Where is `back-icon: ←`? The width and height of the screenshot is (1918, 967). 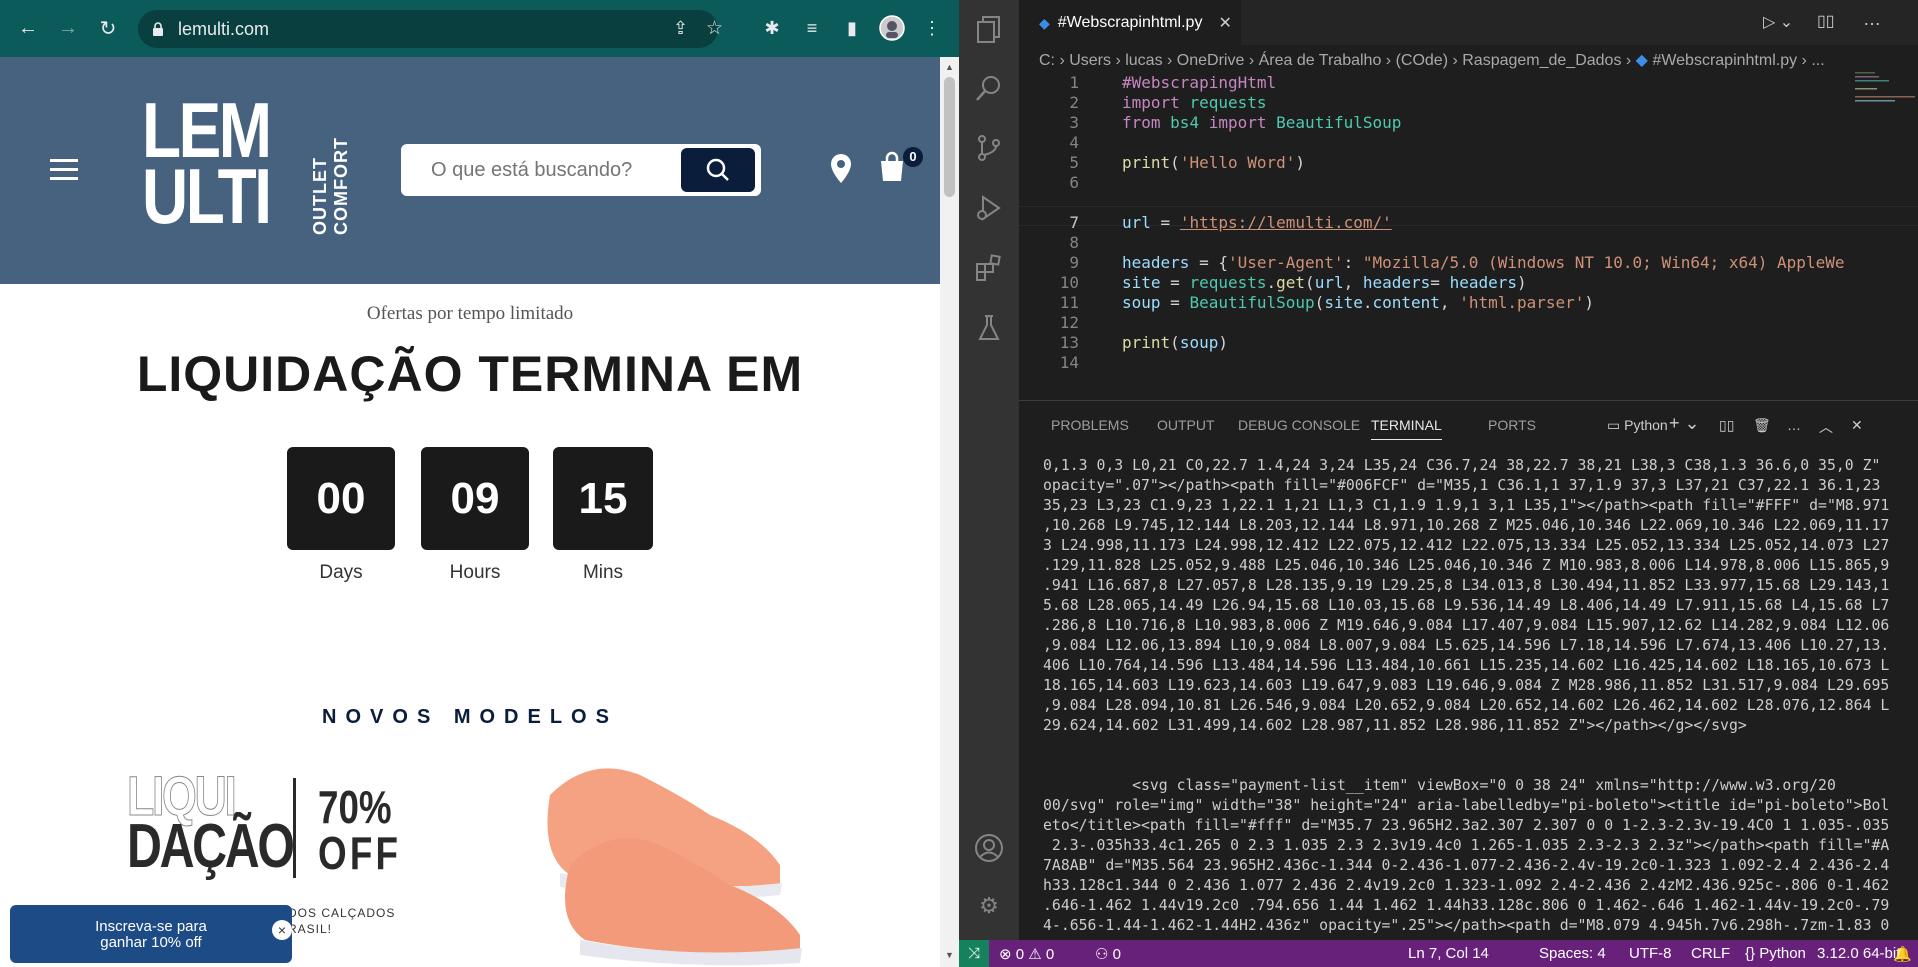
back-icon: ← is located at coordinates (28, 28).